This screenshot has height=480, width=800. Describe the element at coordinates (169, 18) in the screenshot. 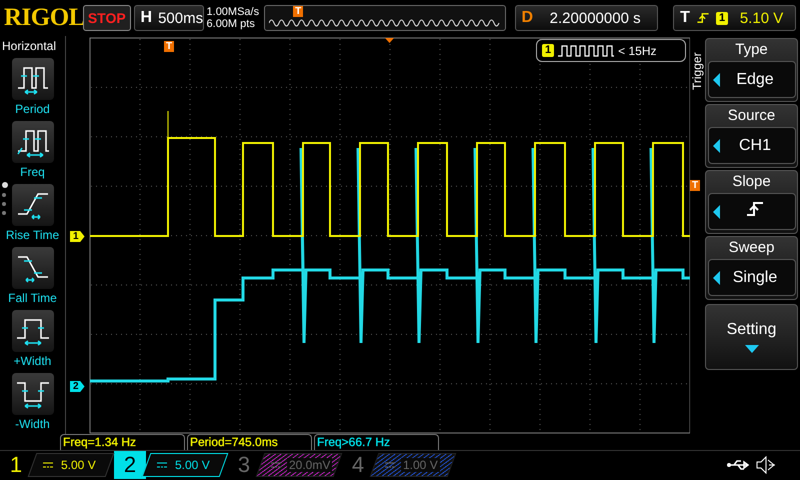

I see `timebase-field: H 500ms` at that location.